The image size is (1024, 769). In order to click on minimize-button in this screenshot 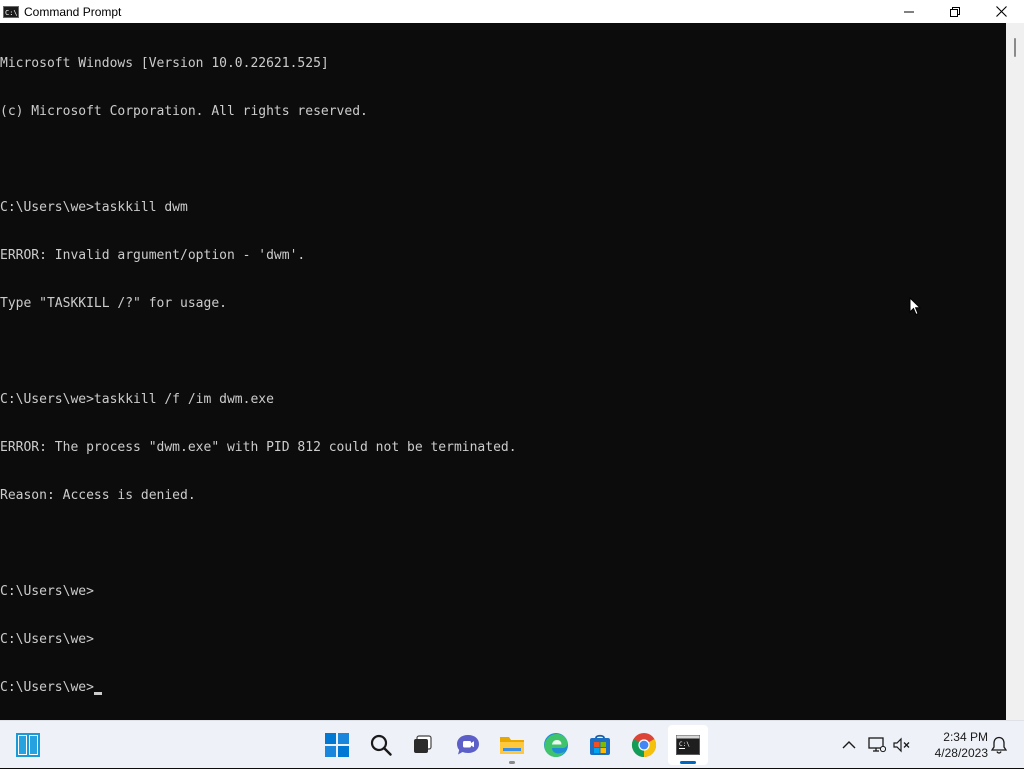, I will do `click(909, 11)`.